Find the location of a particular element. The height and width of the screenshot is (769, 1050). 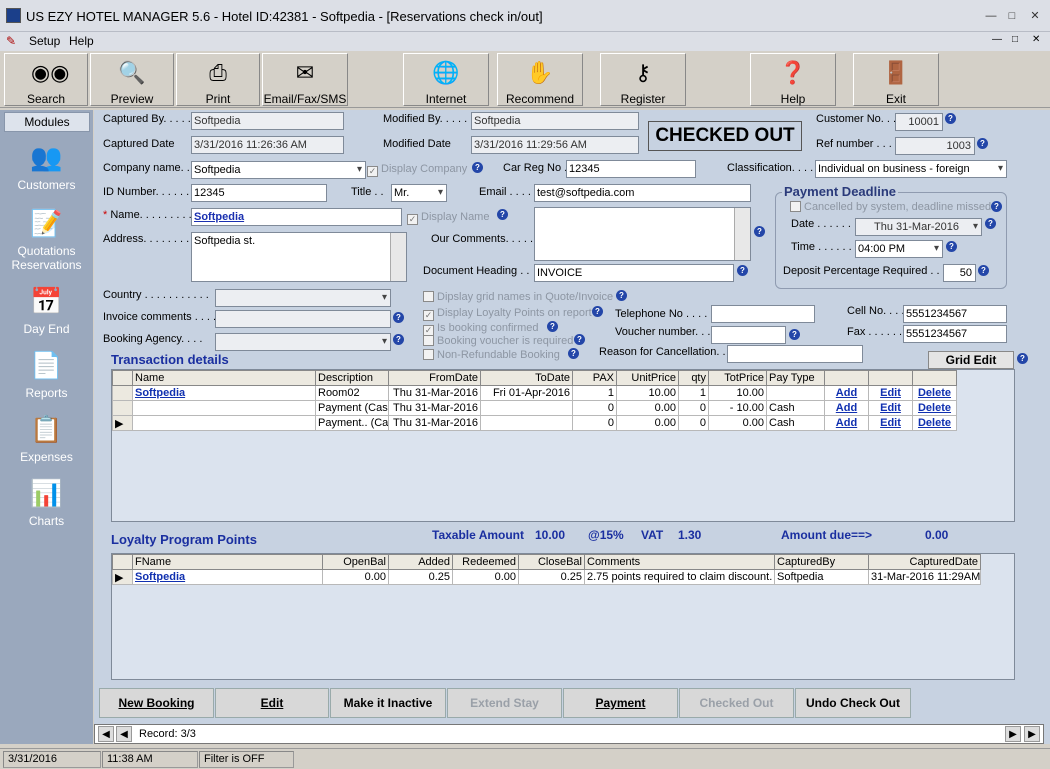

child-close-button: ✕ is located at coordinates (1036, 39).